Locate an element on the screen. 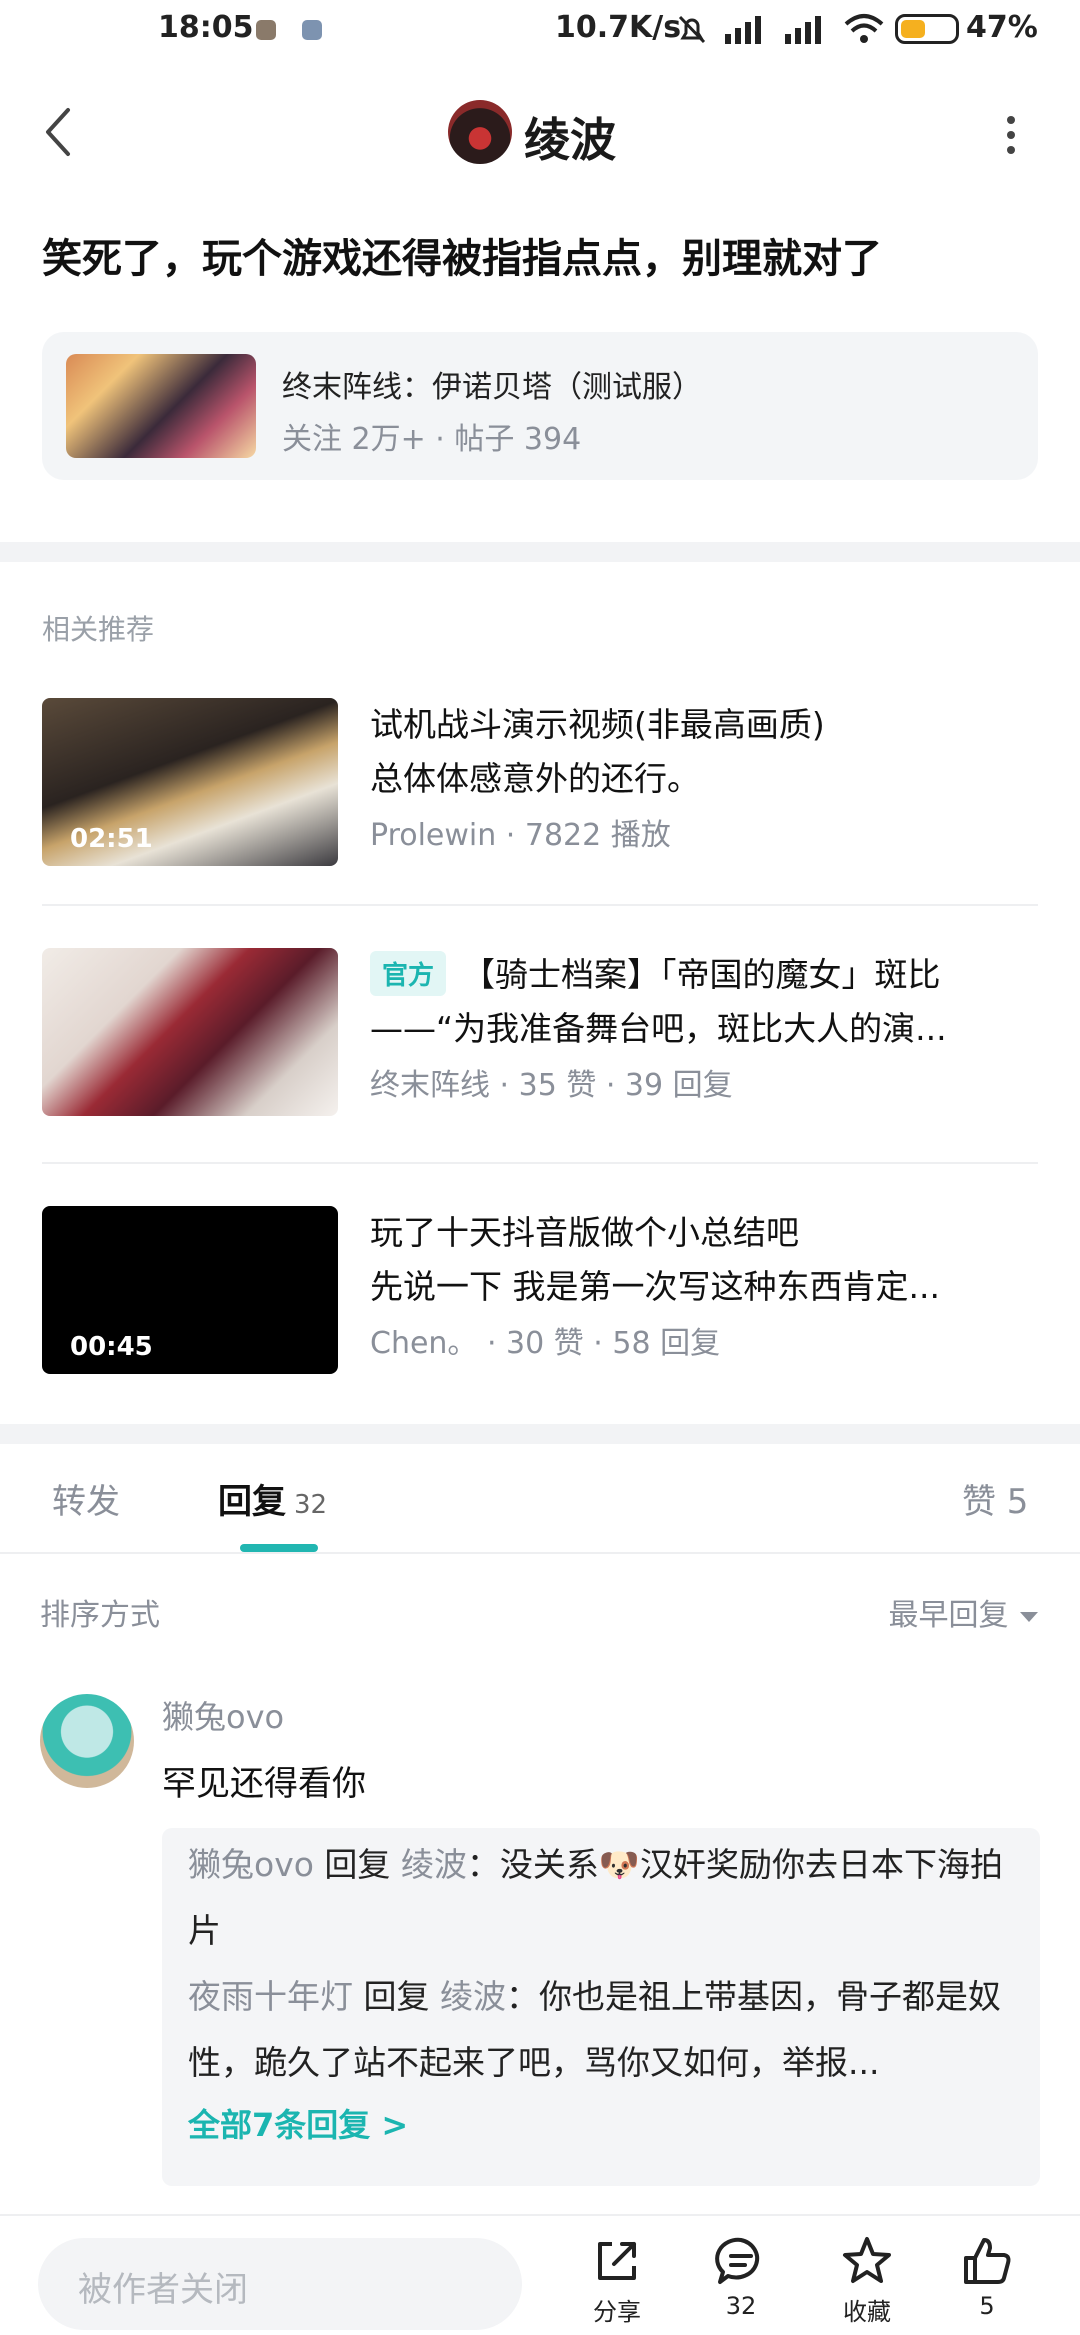 This screenshot has width=1080, height=2335. official-badge: 官方 is located at coordinates (408, 973).